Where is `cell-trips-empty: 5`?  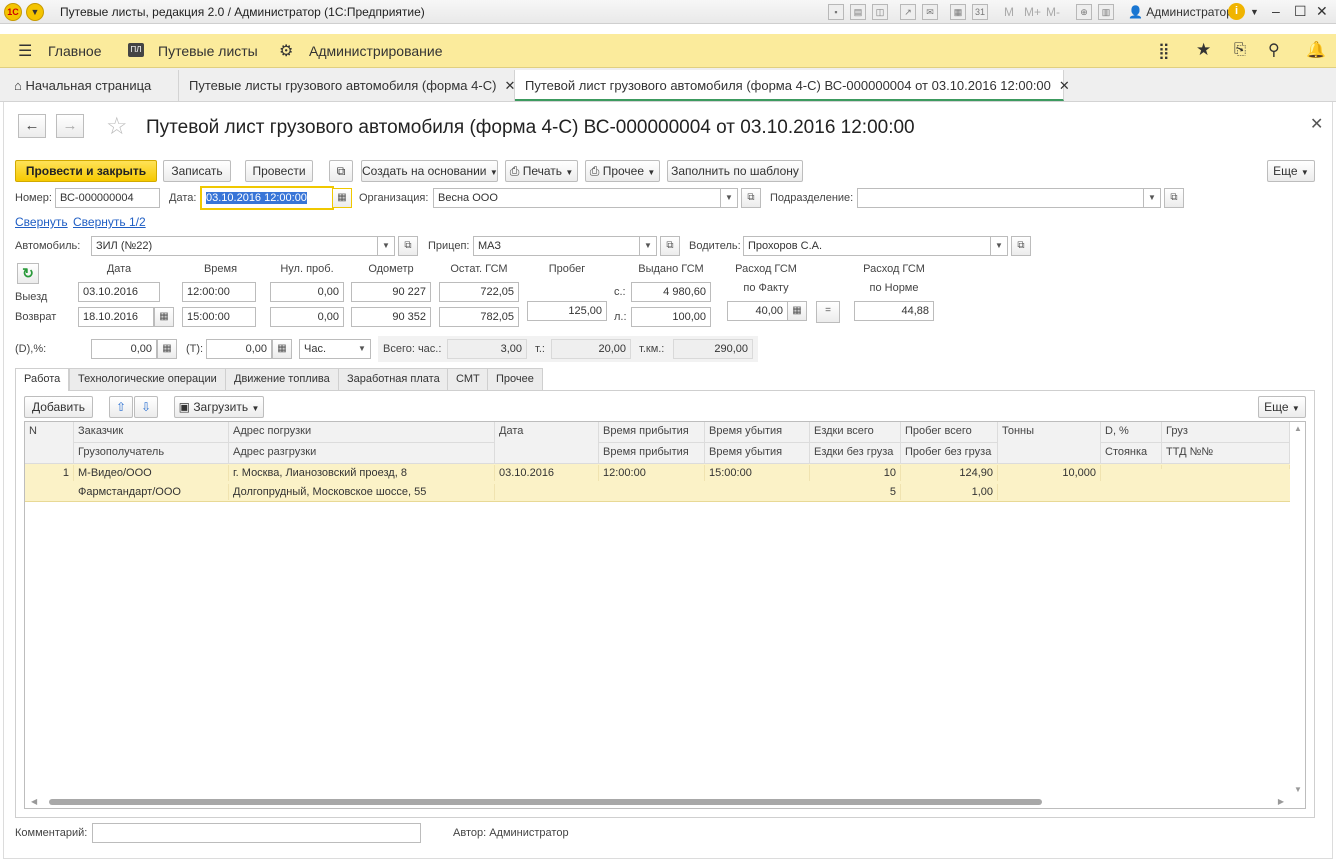 cell-trips-empty: 5 is located at coordinates (855, 492).